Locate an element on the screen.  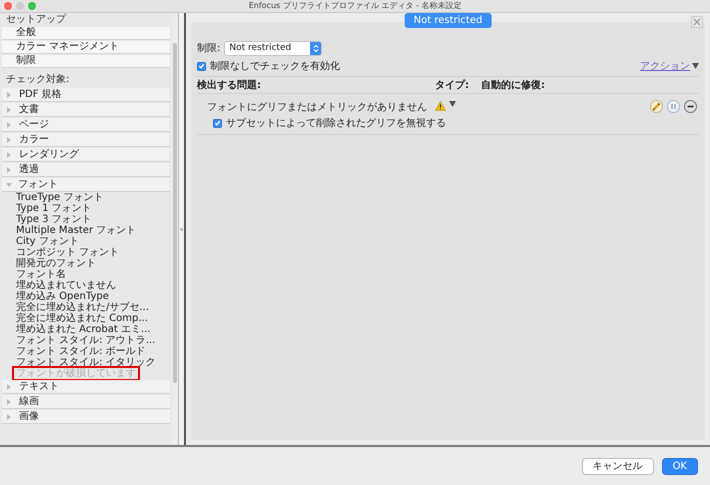
category-item: ページ is located at coordinates (86, 125).